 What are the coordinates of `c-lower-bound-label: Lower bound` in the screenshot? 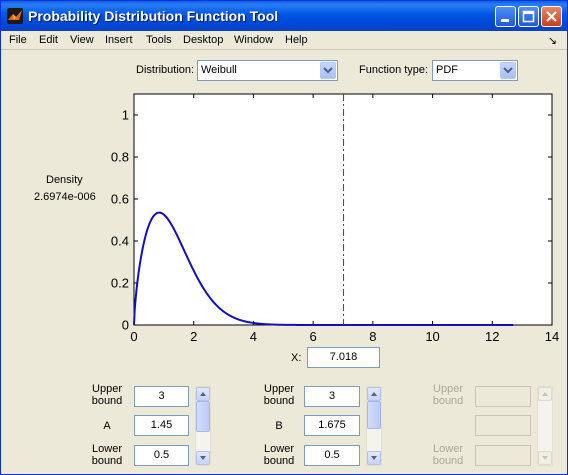 It's located at (448, 455).